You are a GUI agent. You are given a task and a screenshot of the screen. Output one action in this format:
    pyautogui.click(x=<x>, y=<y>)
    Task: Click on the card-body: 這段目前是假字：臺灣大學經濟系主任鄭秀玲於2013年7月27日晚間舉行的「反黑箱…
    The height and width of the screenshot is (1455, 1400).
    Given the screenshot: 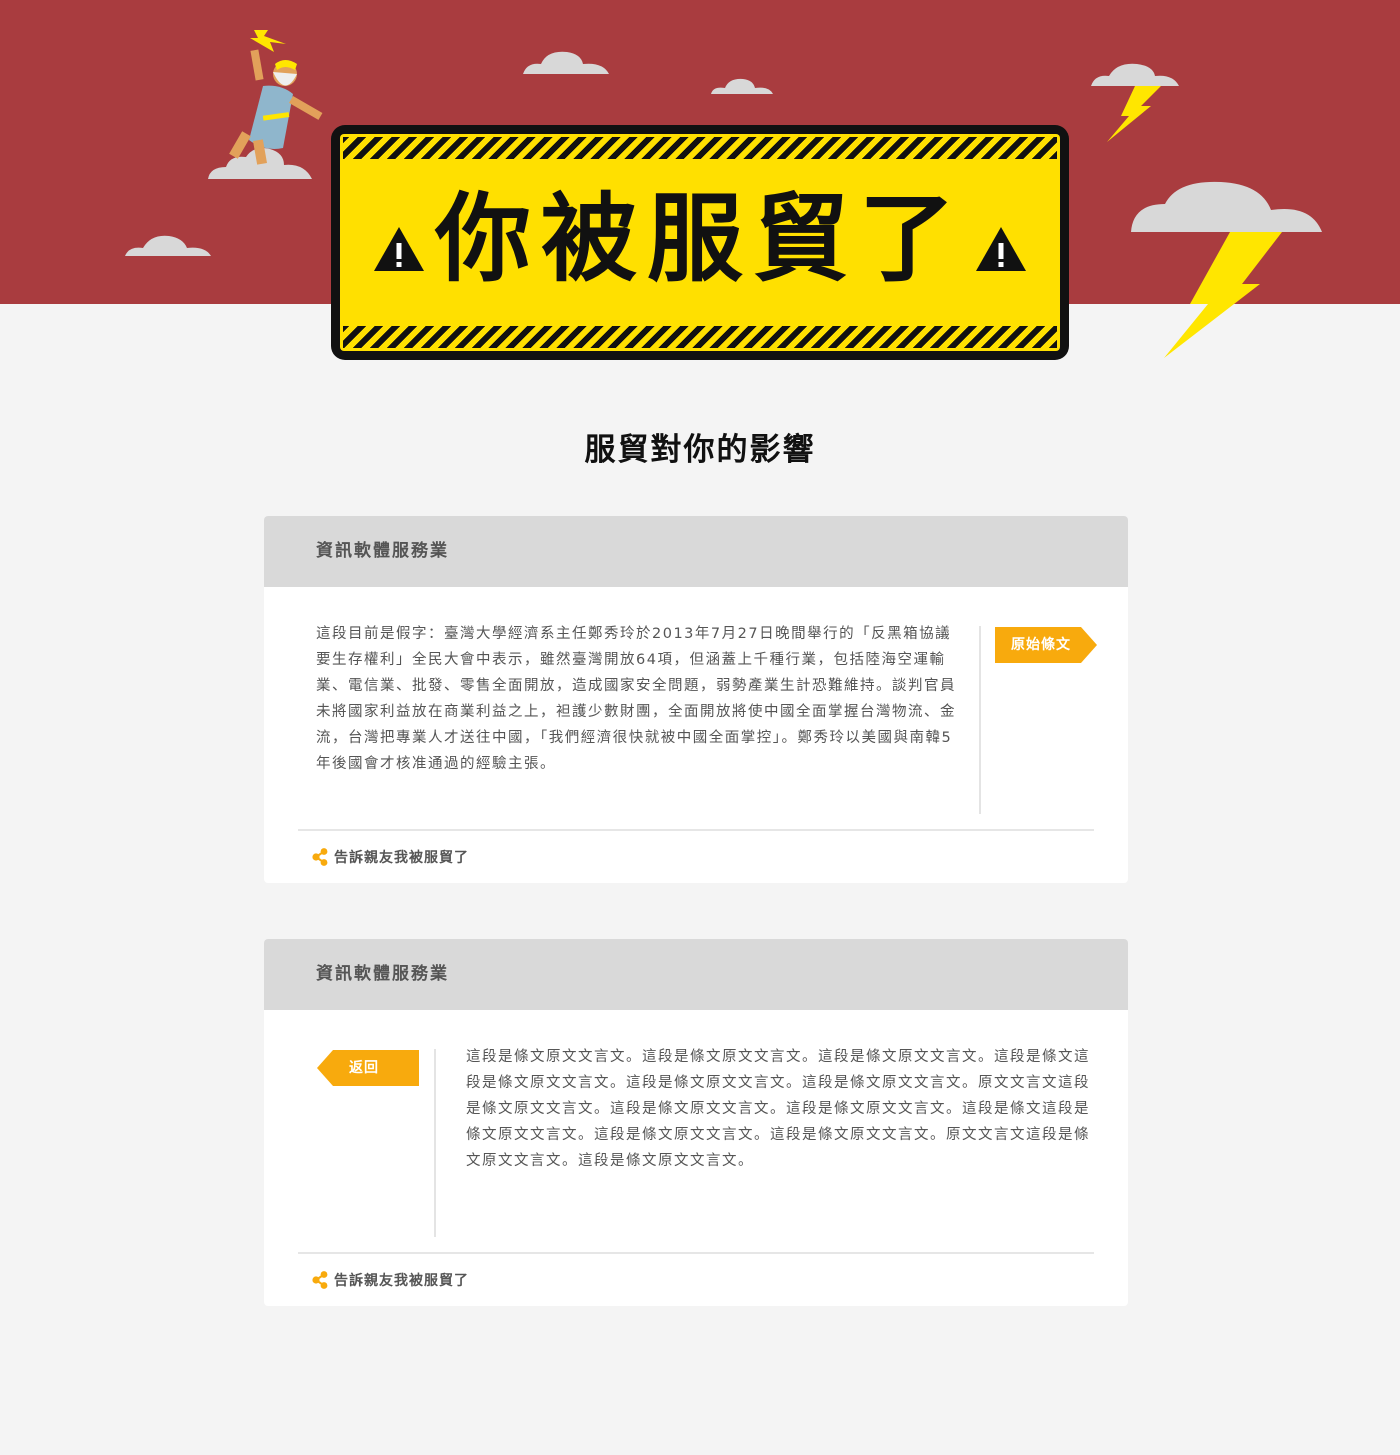 What is the action you would take?
    pyautogui.click(x=696, y=708)
    